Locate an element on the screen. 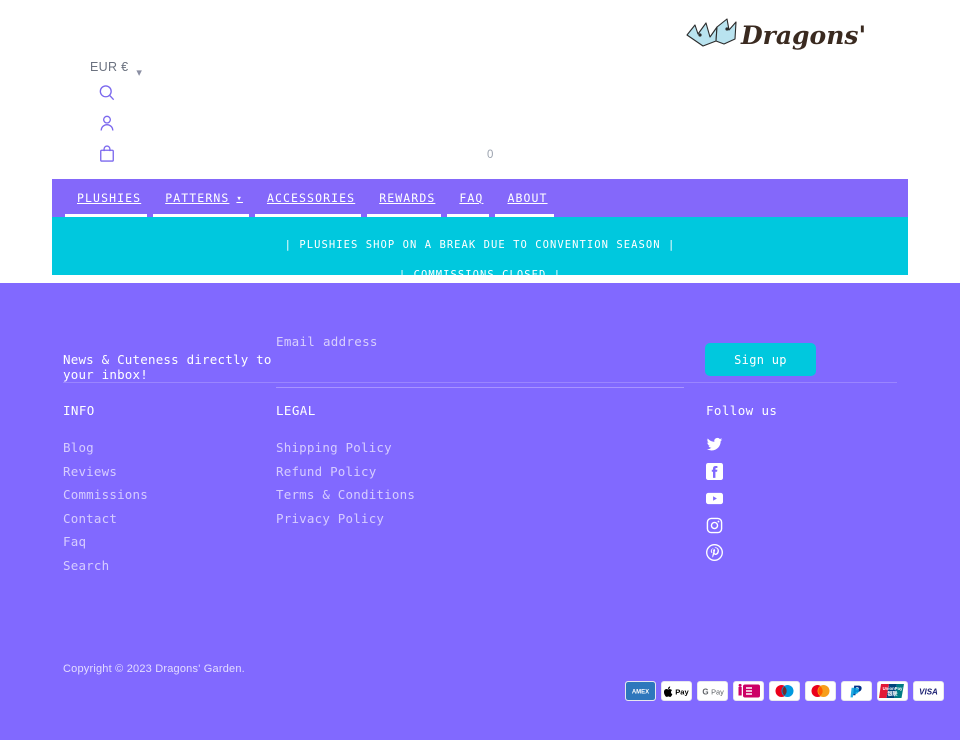  dragon-logo-icon: Dragons' Garden is located at coordinates (778, 34).